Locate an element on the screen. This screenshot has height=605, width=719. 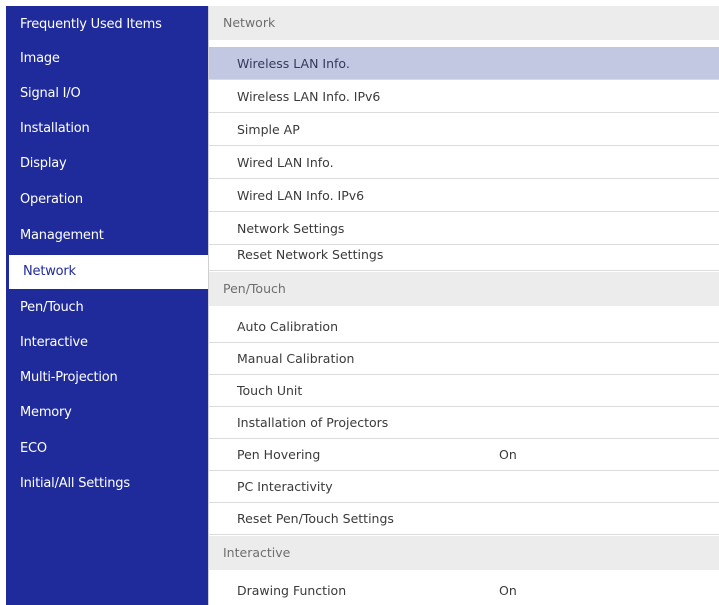
section-header-interactive: Interactive is located at coordinates (464, 553).